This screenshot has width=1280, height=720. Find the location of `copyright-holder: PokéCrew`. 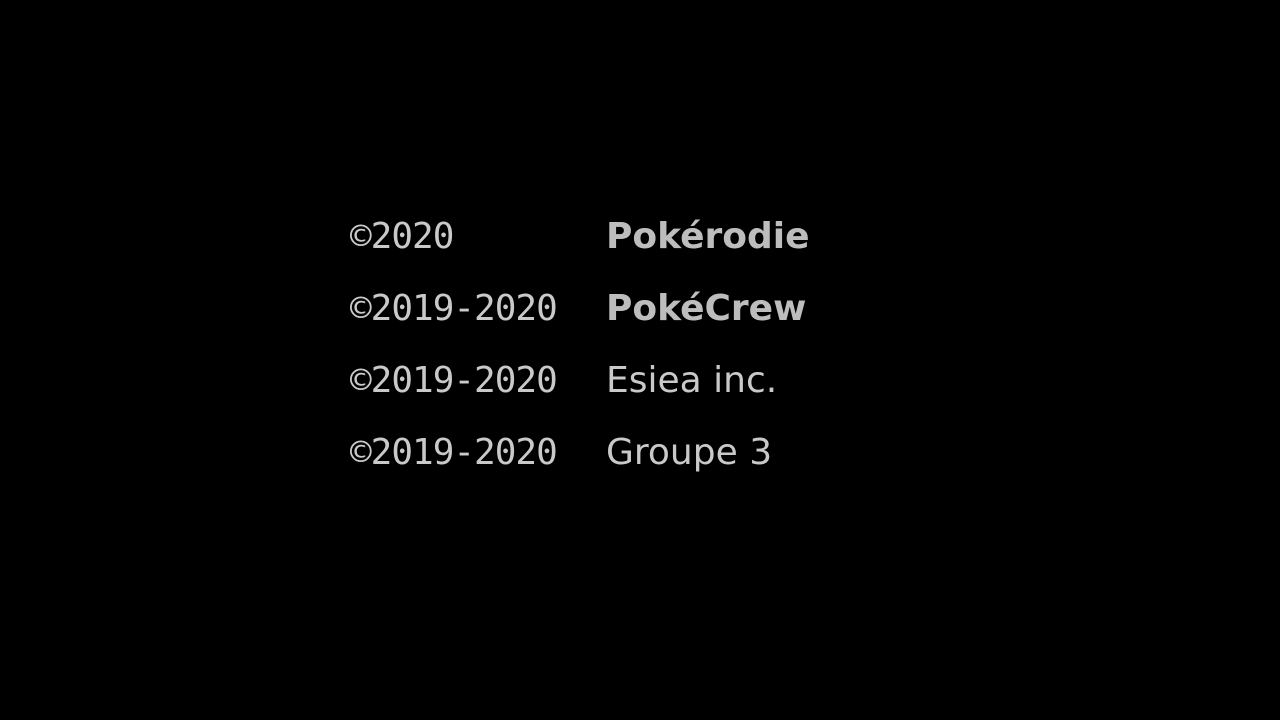

copyright-holder: PokéCrew is located at coordinates (706, 308).